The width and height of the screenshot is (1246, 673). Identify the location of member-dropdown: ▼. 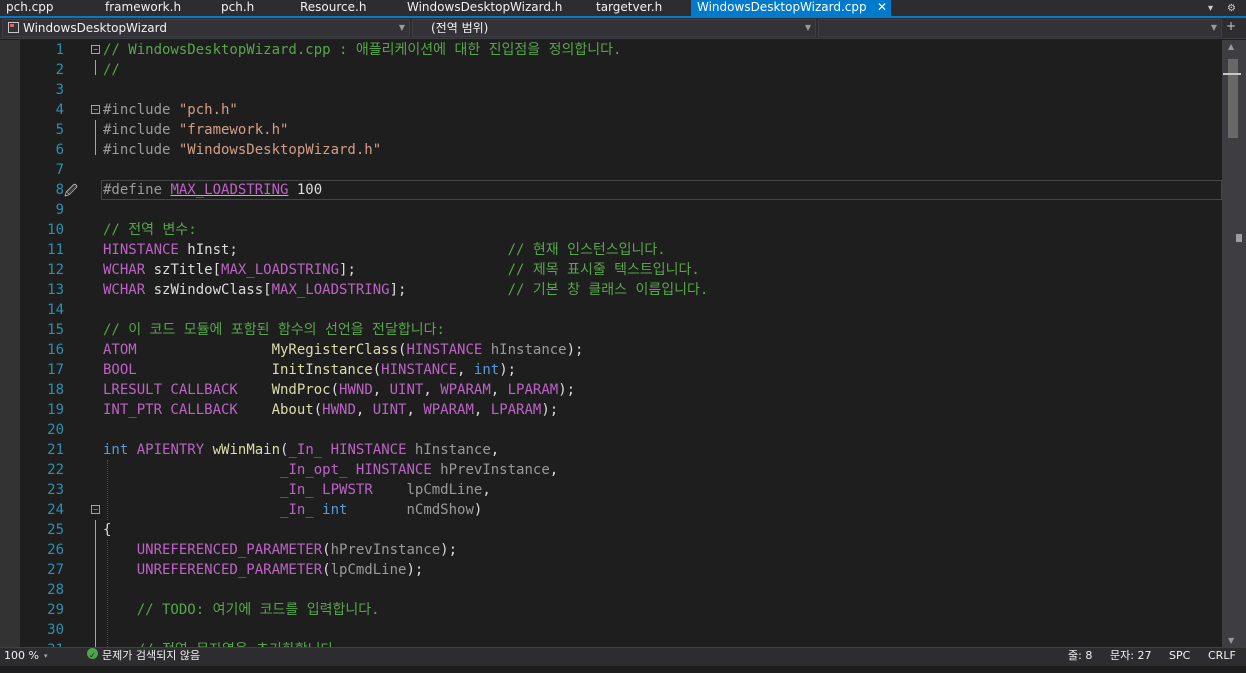
(1020, 28).